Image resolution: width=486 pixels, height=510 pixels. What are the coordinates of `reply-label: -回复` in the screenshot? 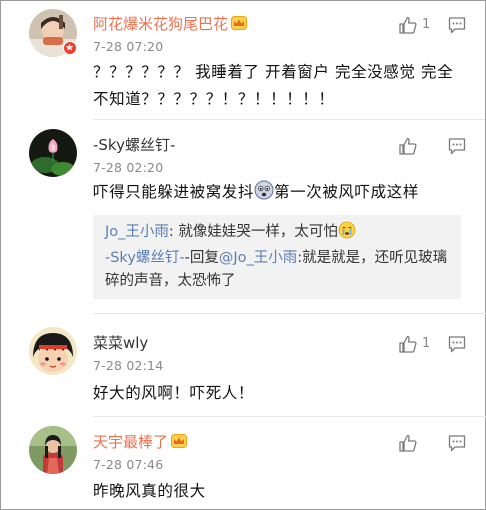 It's located at (201, 258).